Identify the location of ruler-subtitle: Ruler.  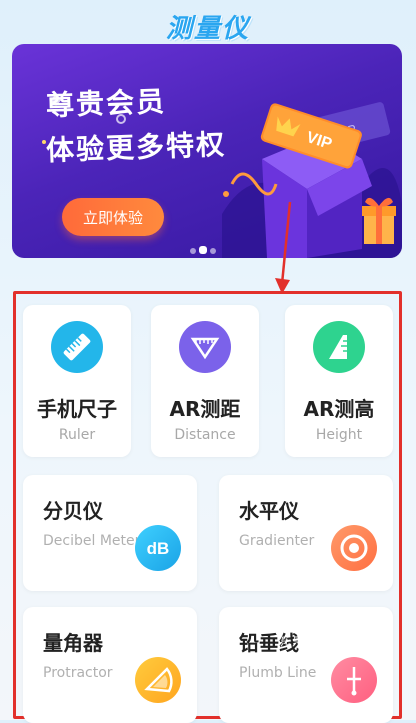
(77, 435).